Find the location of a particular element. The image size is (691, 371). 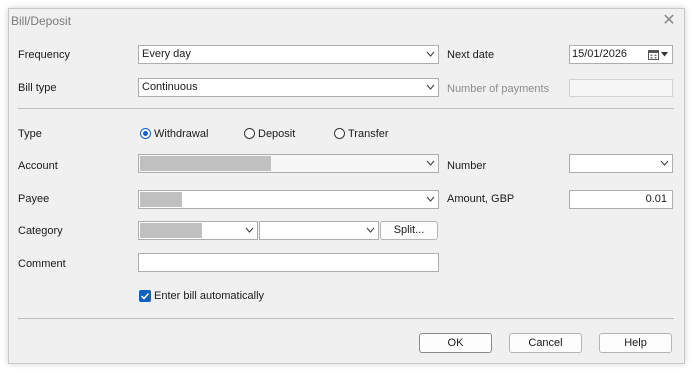

radio-deposit is located at coordinates (249, 133).